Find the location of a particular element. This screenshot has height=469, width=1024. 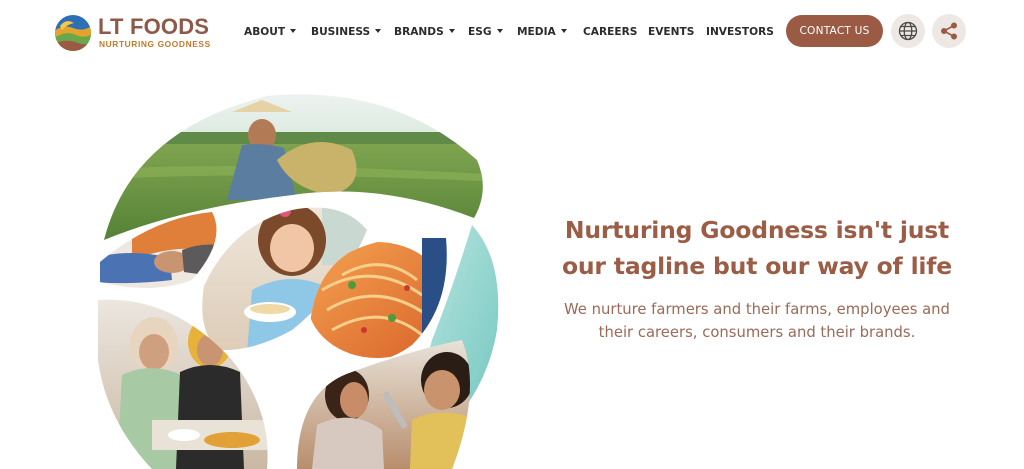

nav-item-media: MEDIA is located at coordinates (542, 32).